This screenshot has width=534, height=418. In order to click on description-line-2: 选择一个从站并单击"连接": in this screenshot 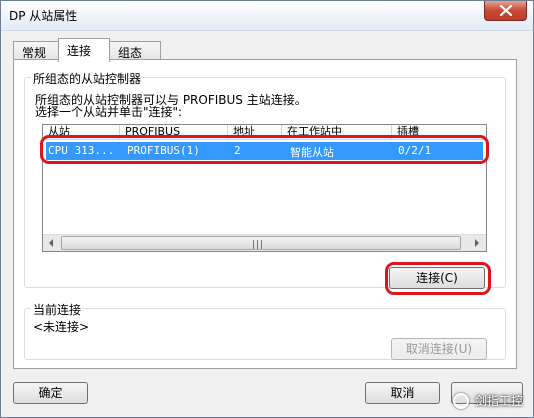, I will do `click(109, 112)`.